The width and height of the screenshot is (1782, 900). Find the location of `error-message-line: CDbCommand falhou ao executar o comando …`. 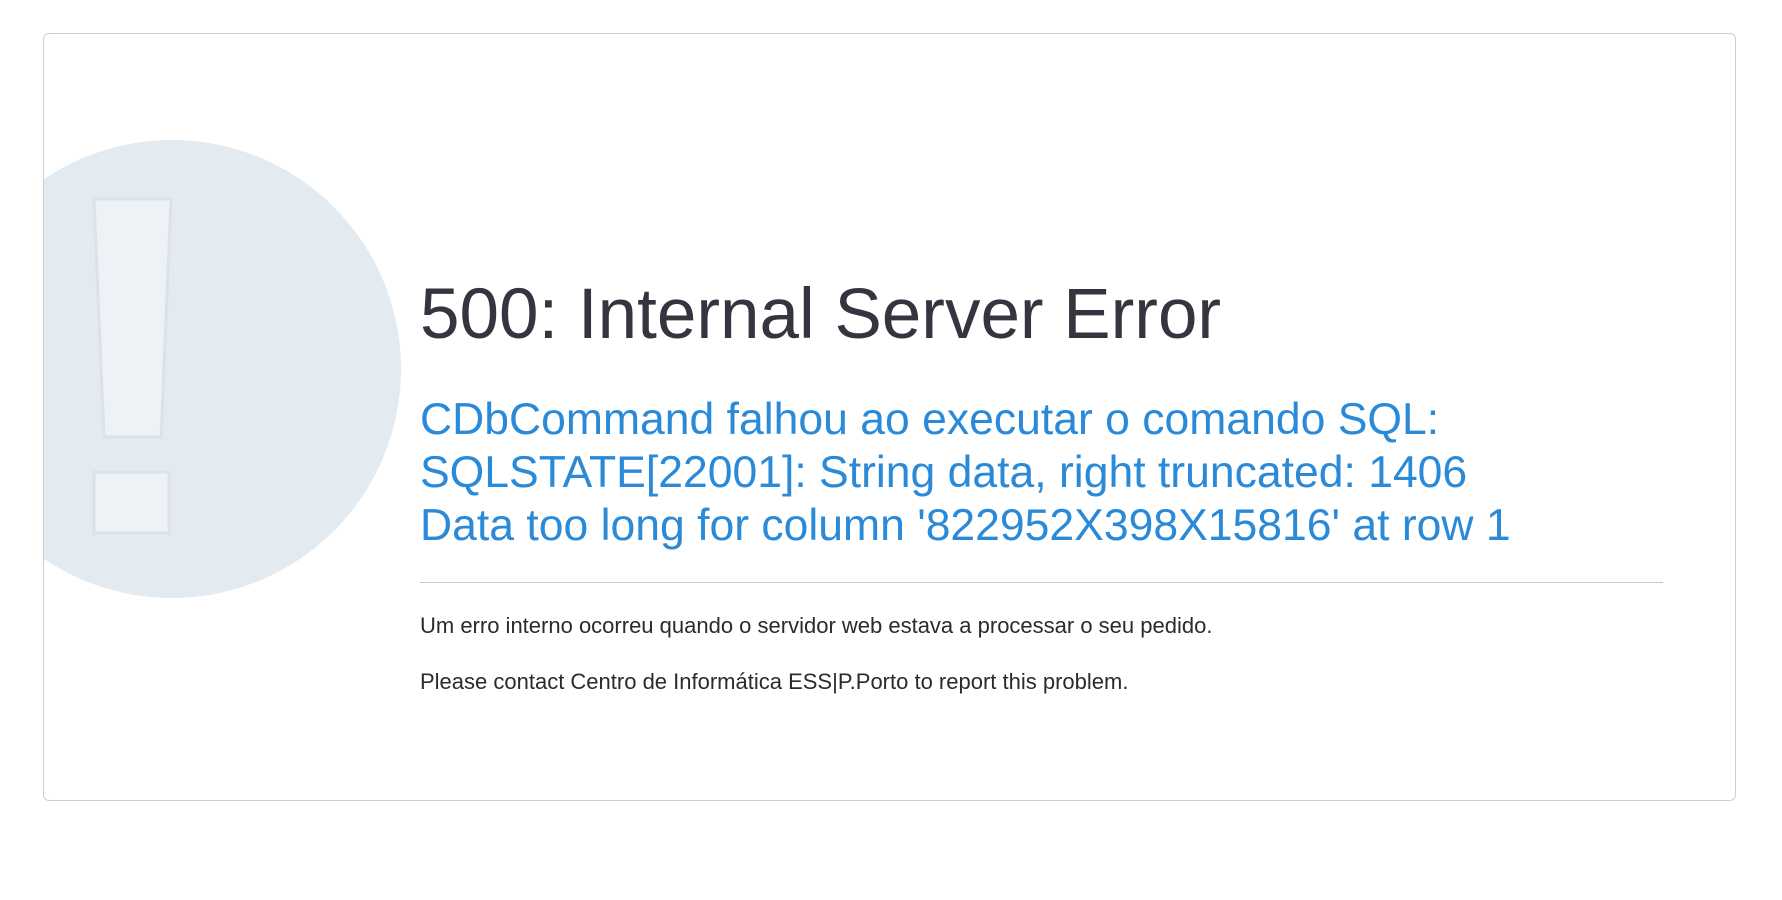

error-message-line: CDbCommand falhou ao executar o comando … is located at coordinates (930, 420).